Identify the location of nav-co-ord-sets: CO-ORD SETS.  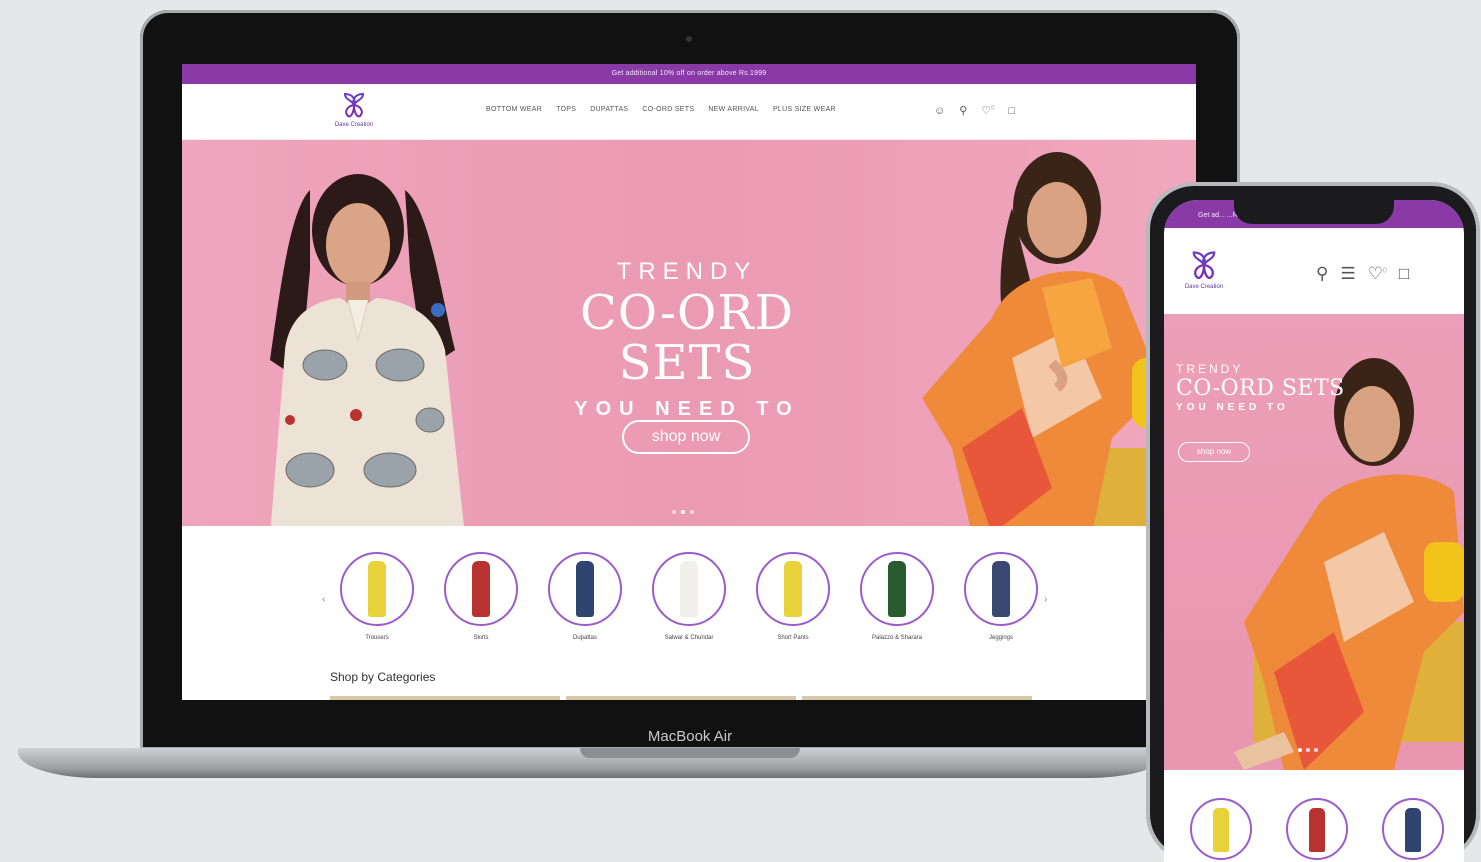
(668, 109).